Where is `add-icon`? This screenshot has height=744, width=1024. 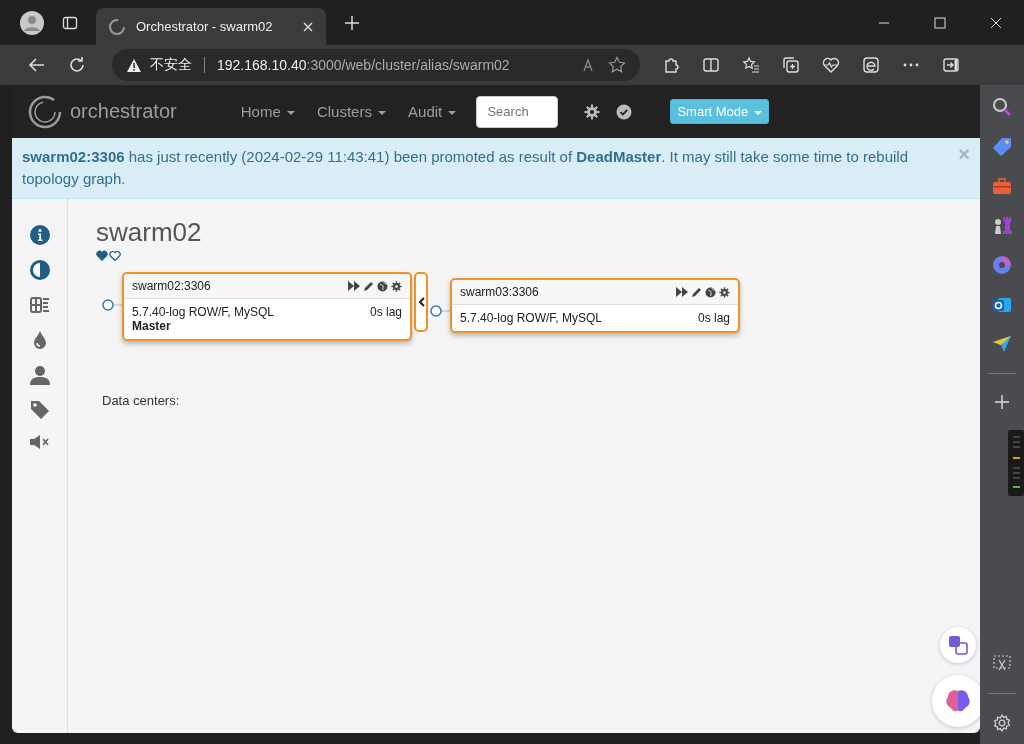 add-icon is located at coordinates (1002, 402).